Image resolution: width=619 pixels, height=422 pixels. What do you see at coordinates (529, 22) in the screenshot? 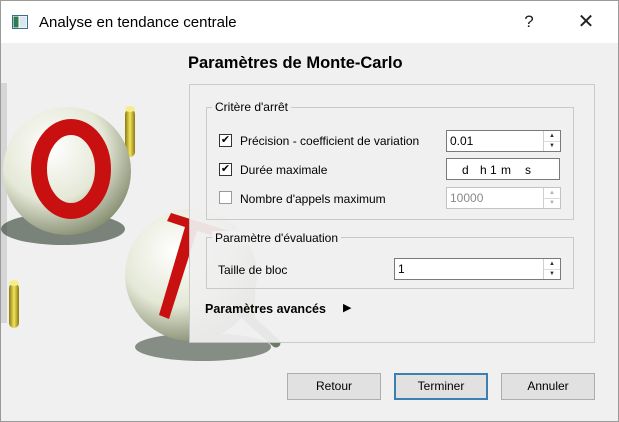
I see `help-button: ?` at bounding box center [529, 22].